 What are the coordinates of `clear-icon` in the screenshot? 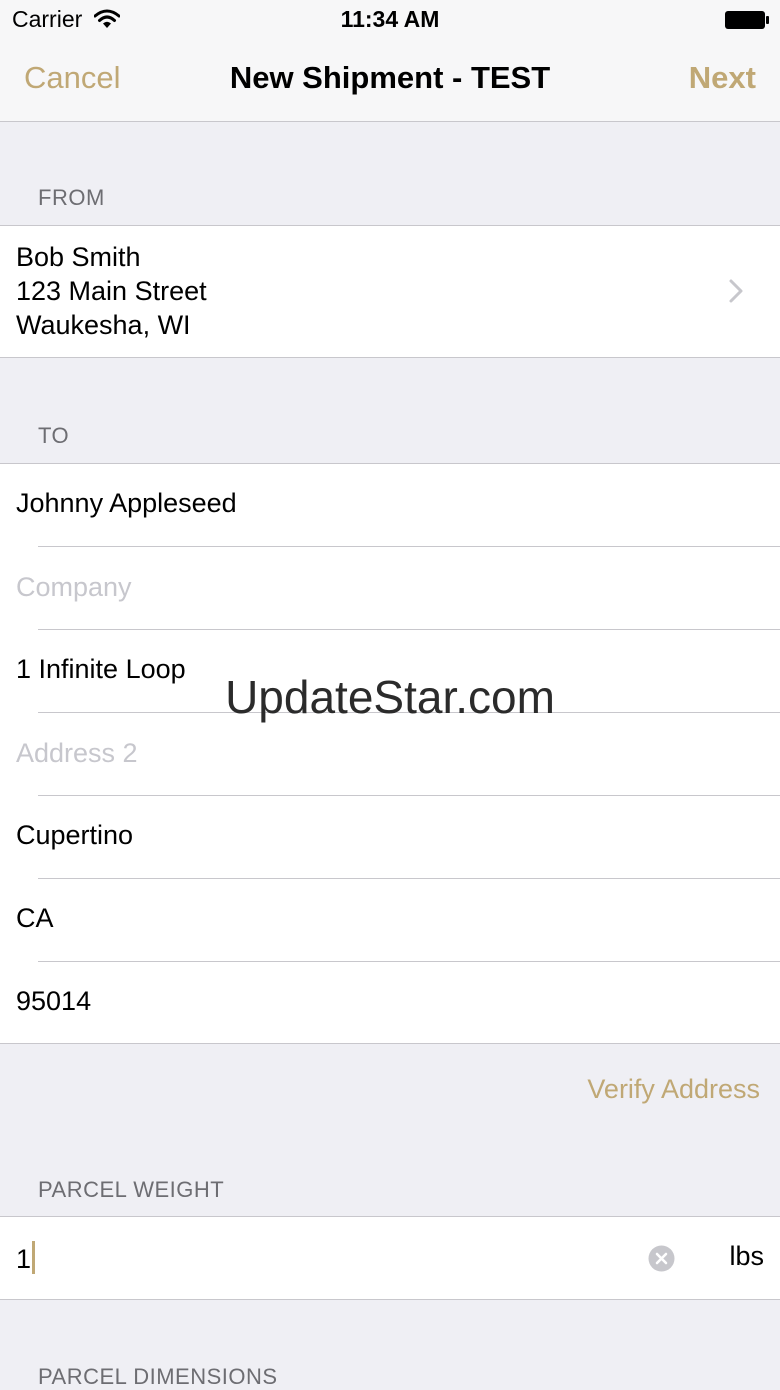 It's located at (661, 1258).